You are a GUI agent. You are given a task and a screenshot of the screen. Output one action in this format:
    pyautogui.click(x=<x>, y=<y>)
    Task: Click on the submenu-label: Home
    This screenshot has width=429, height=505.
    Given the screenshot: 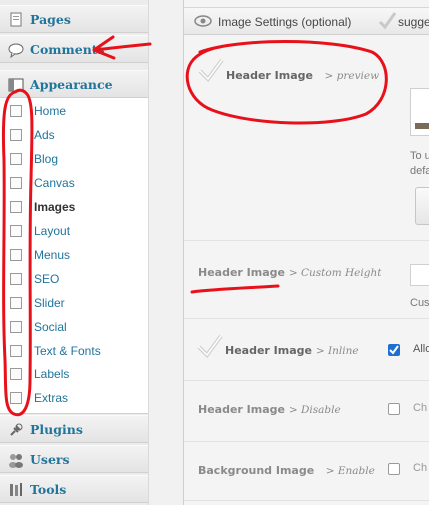 What is the action you would take?
    pyautogui.click(x=50, y=111)
    